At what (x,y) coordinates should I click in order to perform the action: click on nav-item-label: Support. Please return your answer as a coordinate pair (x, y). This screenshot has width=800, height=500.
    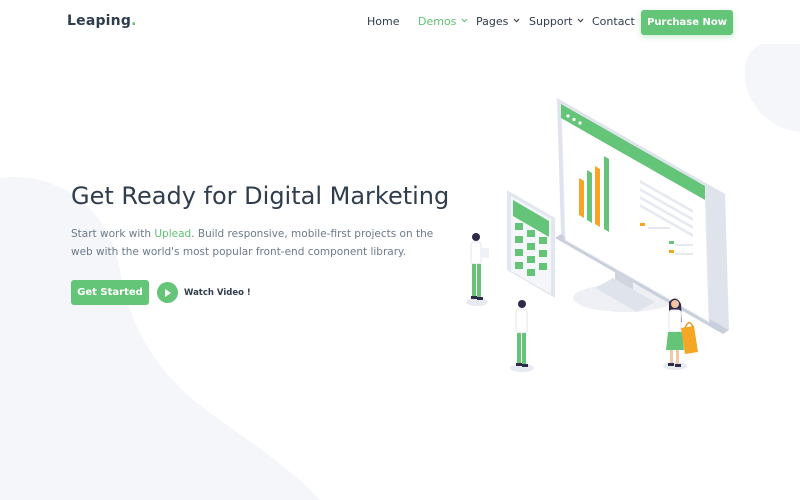
    Looking at the image, I should click on (551, 21).